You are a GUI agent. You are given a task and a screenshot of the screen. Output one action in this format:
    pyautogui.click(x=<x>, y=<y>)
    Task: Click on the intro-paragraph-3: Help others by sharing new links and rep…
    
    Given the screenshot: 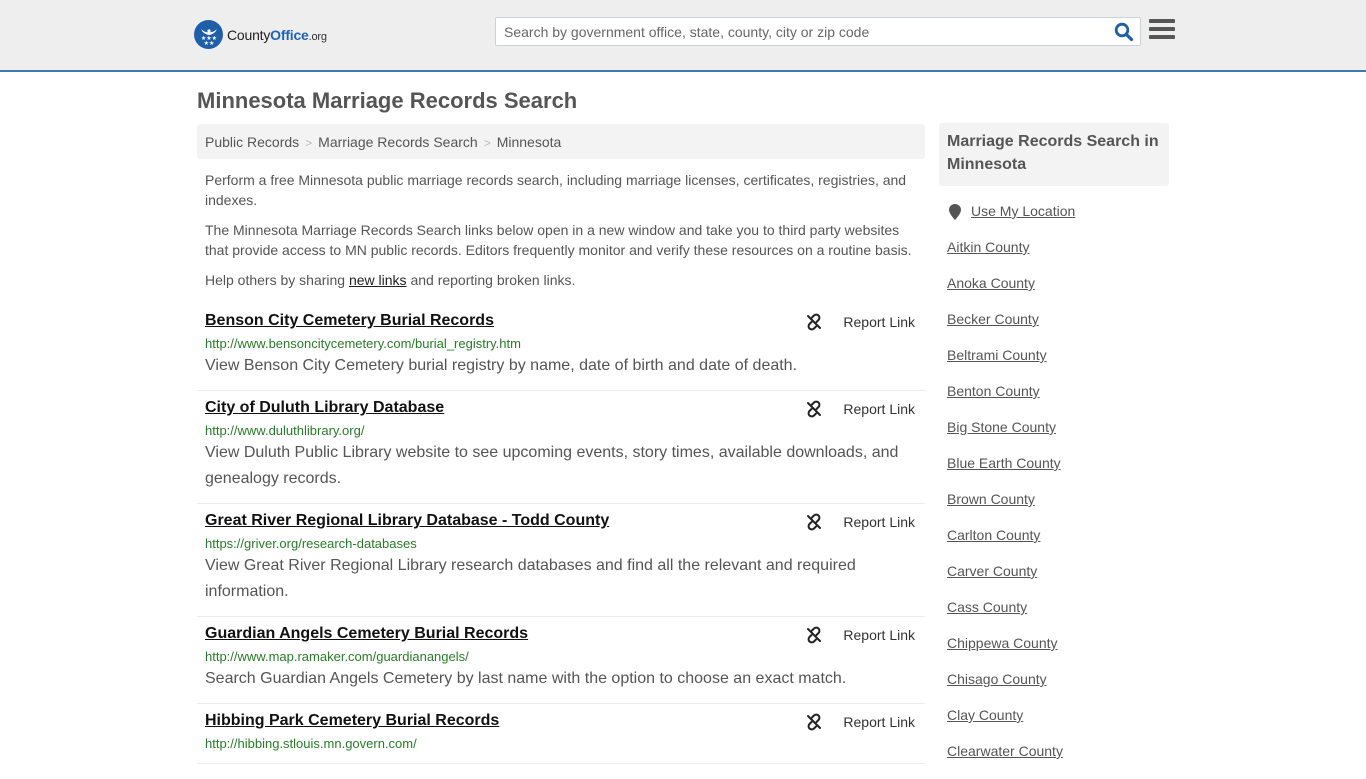 What is the action you would take?
    pyautogui.click(x=390, y=280)
    